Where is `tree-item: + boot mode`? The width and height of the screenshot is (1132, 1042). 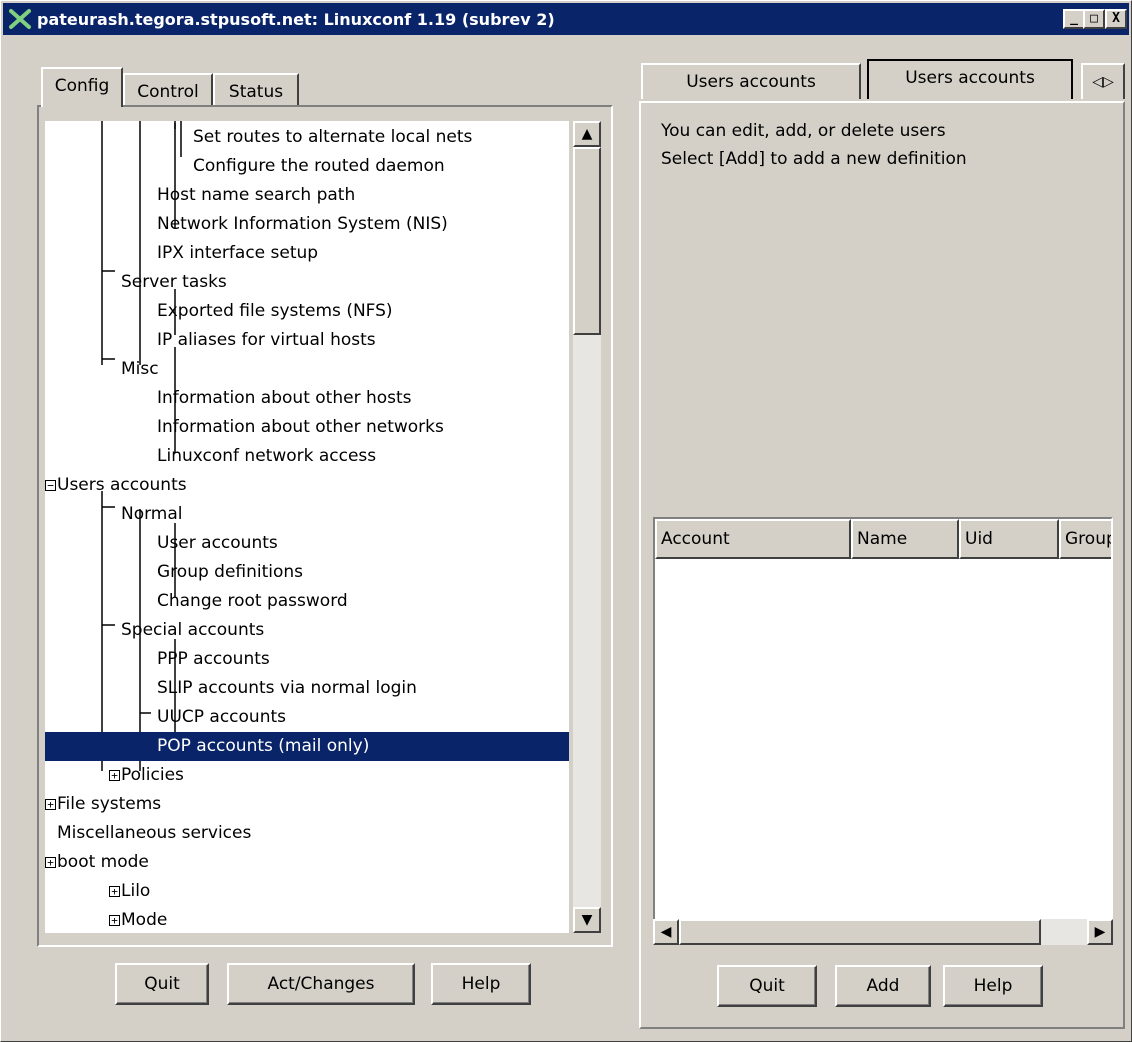 tree-item: + boot mode is located at coordinates (307, 862).